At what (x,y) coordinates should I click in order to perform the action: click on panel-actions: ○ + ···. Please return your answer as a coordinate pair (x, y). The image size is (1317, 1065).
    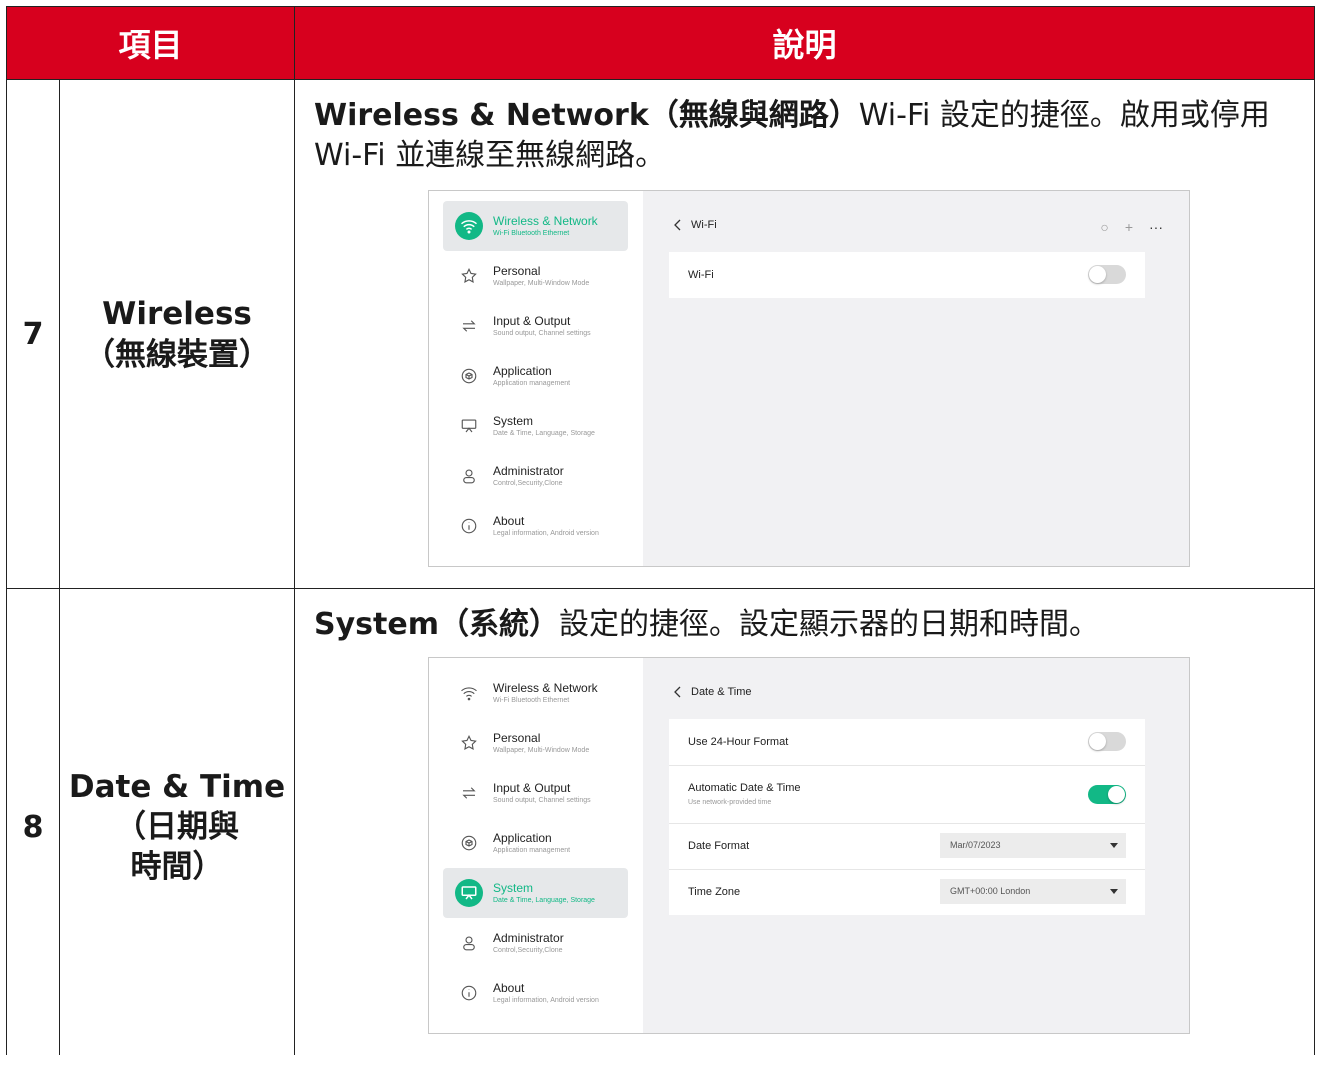
    Looking at the image, I should click on (1131, 227).